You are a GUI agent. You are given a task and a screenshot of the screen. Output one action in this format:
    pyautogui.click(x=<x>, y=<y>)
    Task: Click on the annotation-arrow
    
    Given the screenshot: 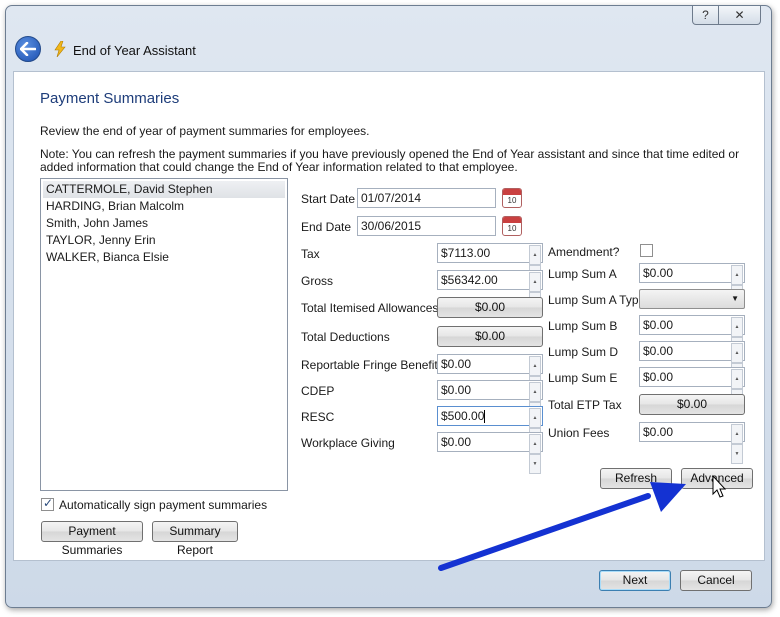 What is the action you would take?
    pyautogui.click(x=562, y=526)
    